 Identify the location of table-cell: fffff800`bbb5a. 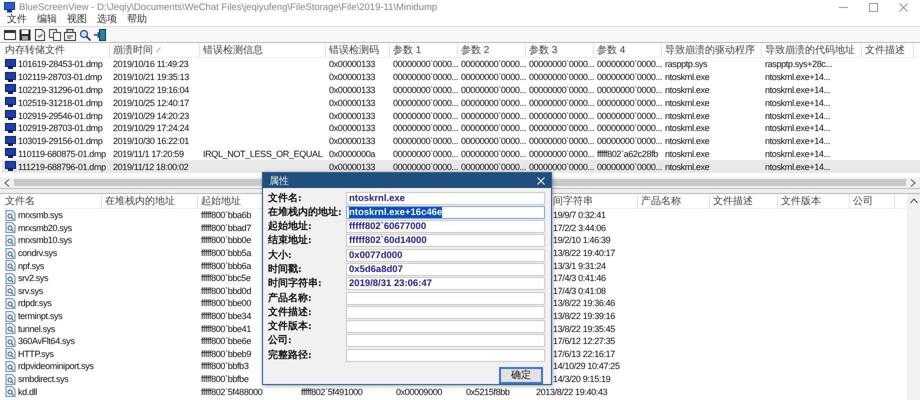
(226, 253).